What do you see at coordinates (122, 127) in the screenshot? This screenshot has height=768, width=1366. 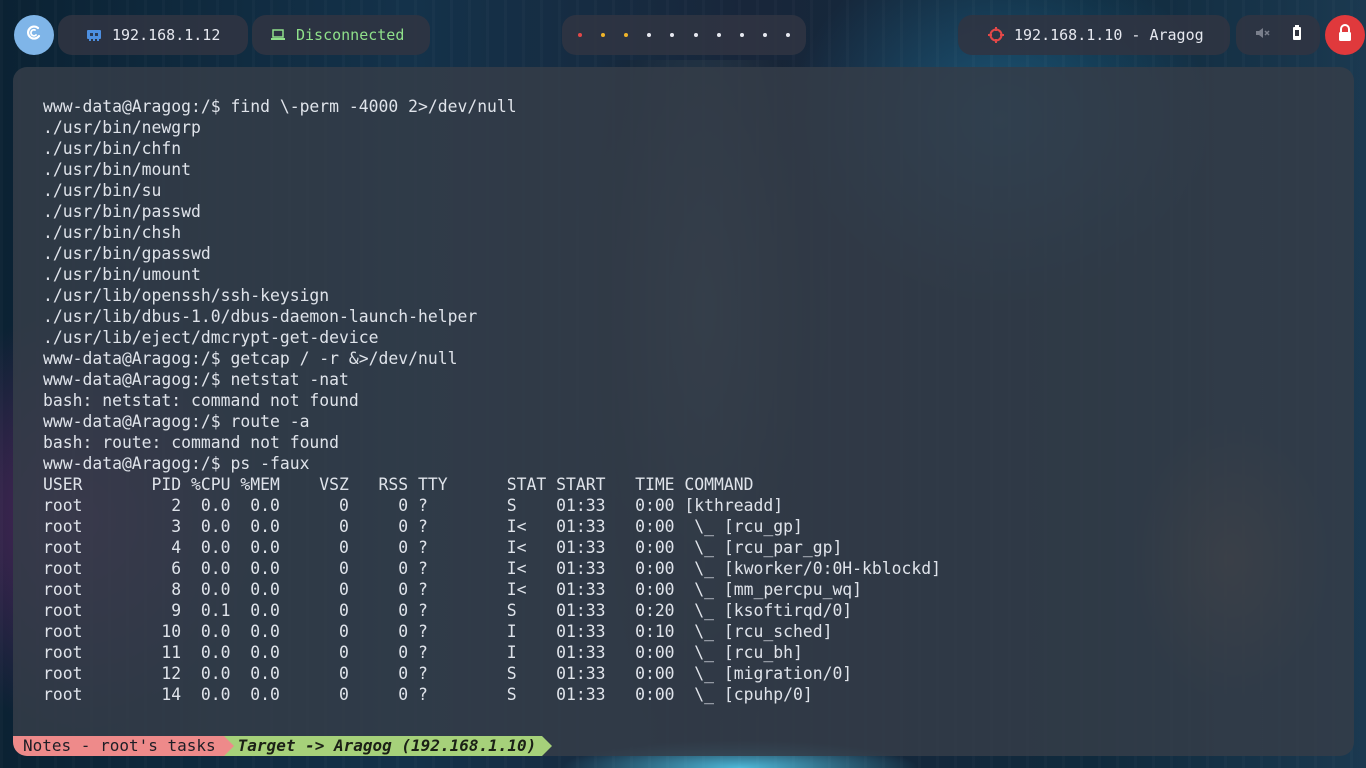 I see `terminal-line: ./usr/bin/newgrp` at bounding box center [122, 127].